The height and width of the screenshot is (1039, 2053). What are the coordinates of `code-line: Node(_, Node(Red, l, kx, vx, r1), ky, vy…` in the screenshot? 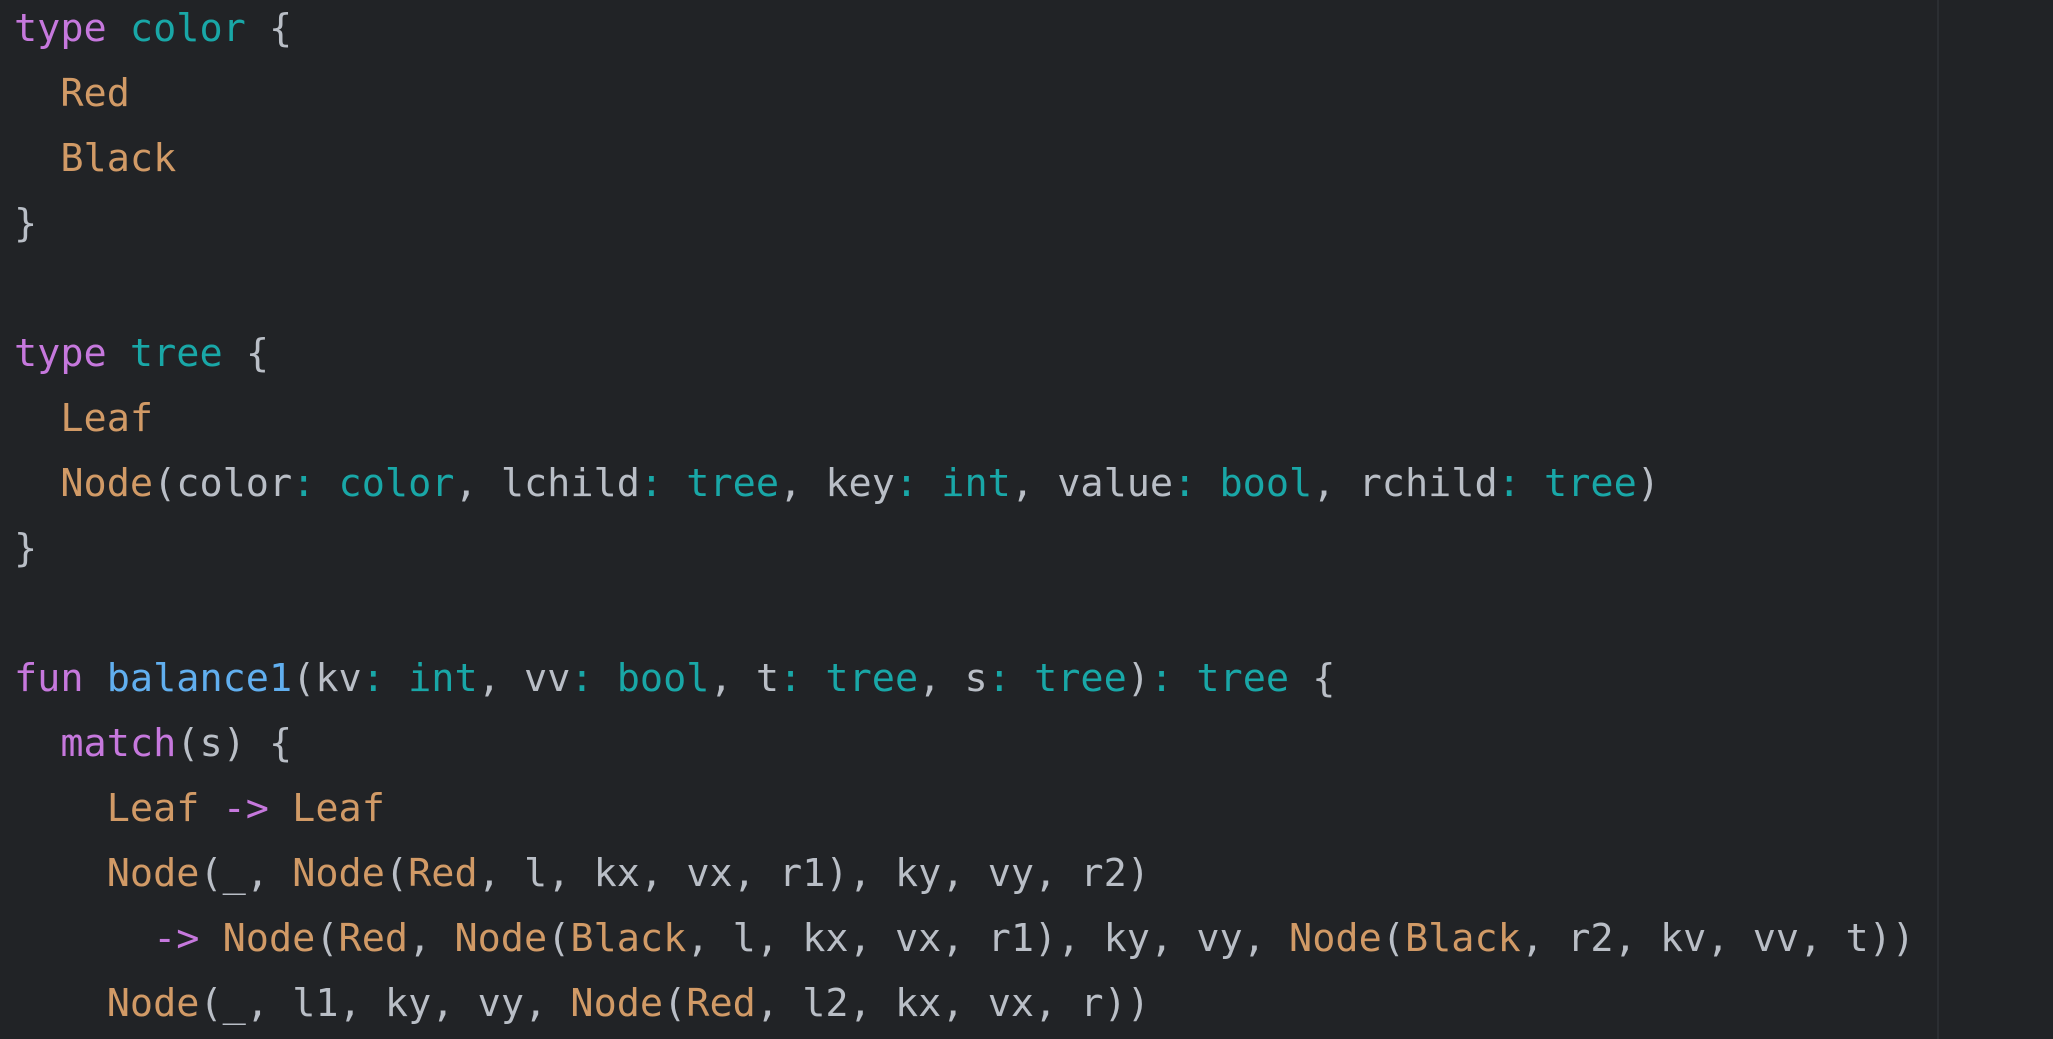 It's located at (964, 877).